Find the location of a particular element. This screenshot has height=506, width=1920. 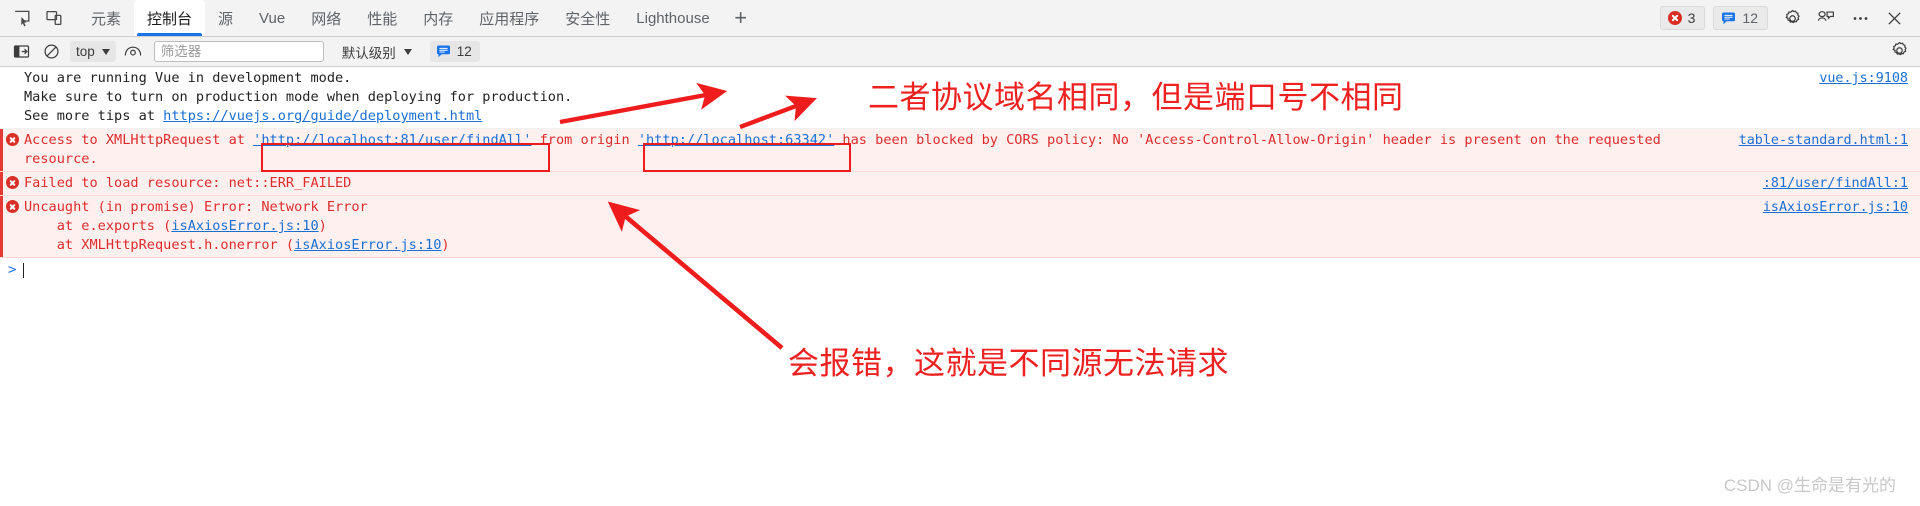

execution-context-selector: top is located at coordinates (93, 51).